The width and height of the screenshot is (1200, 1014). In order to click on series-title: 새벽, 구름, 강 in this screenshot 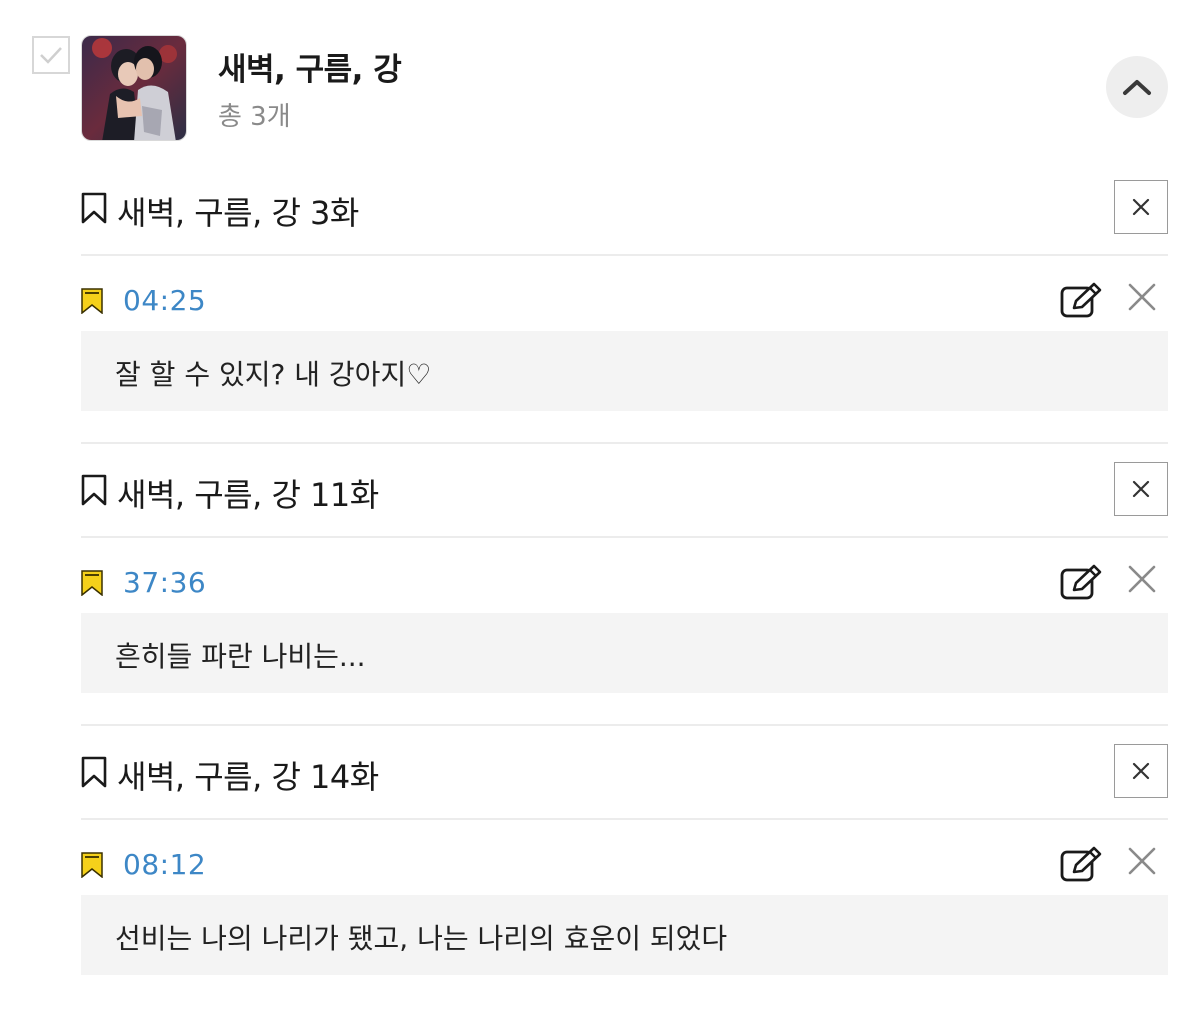, I will do `click(310, 70)`.